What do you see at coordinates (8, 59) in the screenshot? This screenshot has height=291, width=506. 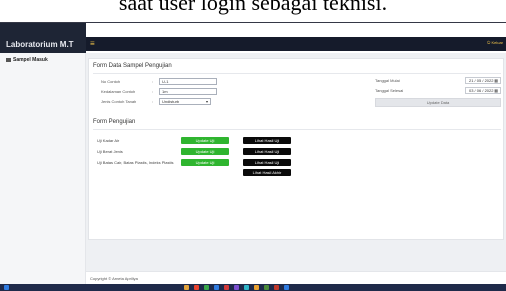 I see `inbox-icon` at bounding box center [8, 59].